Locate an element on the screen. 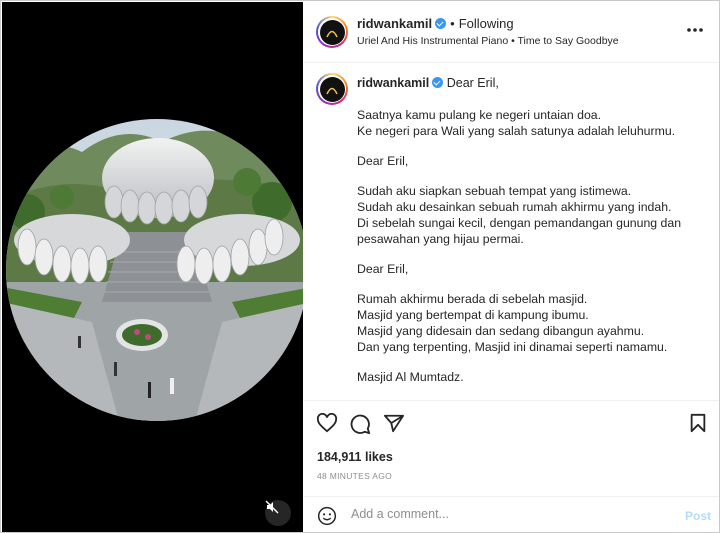  avatar is located at coordinates (332, 32).